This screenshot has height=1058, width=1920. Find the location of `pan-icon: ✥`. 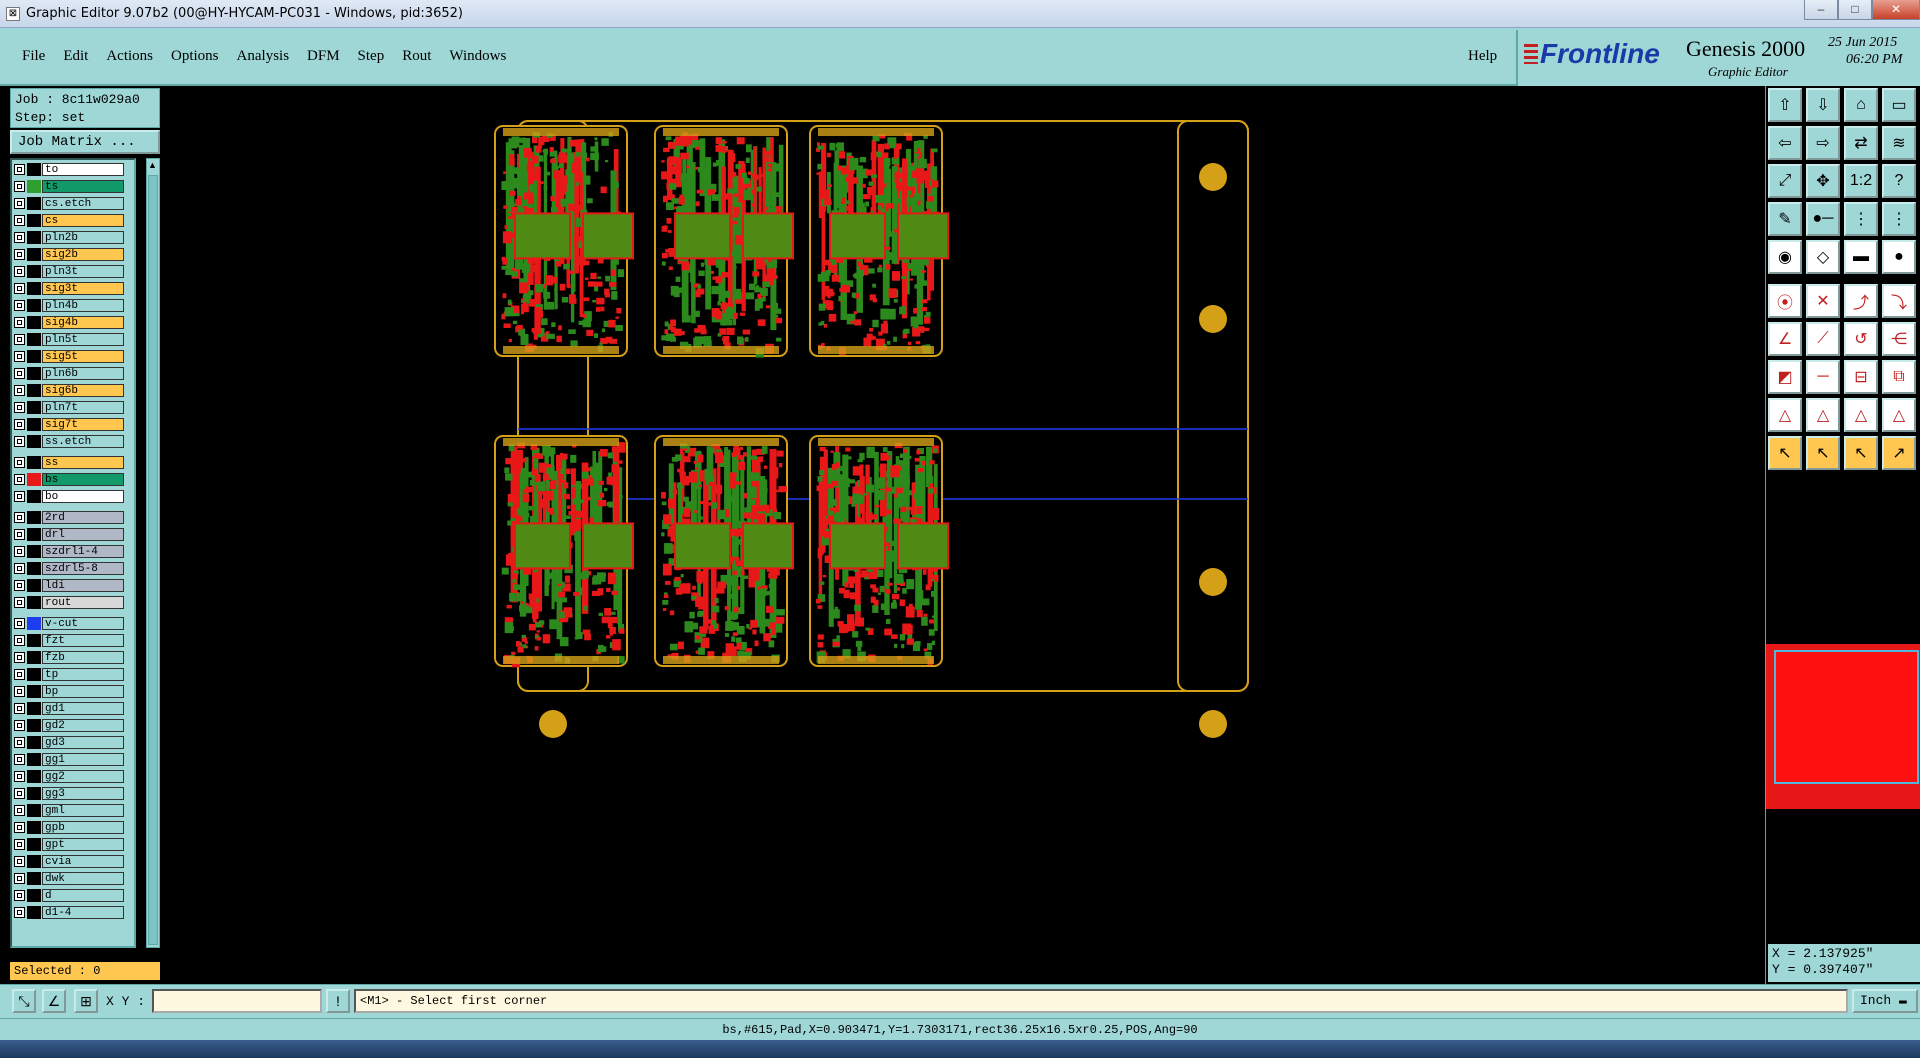

pan-icon: ✥ is located at coordinates (1823, 181).